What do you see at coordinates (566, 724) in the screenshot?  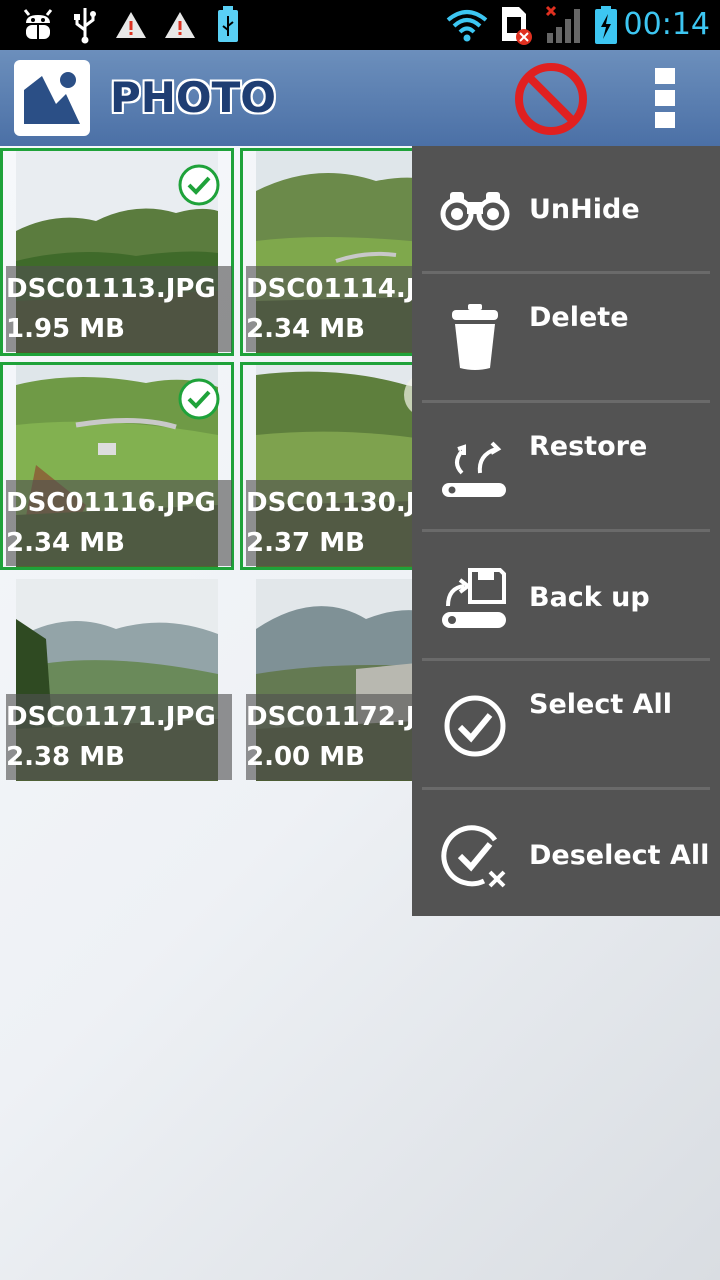 I see `menu-item-select-all: Select All` at bounding box center [566, 724].